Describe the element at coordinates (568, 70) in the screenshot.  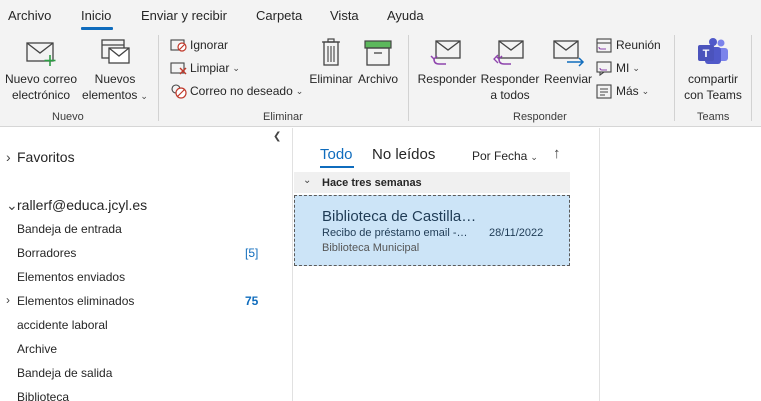
I see `forward-button: Reenviar` at that location.